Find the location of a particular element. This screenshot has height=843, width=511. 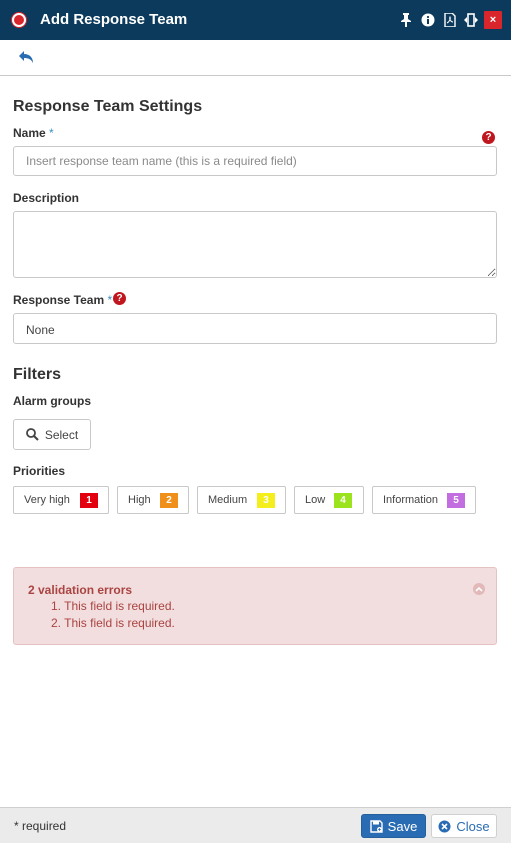

priority-very-high: Very high 1 is located at coordinates (61, 500).